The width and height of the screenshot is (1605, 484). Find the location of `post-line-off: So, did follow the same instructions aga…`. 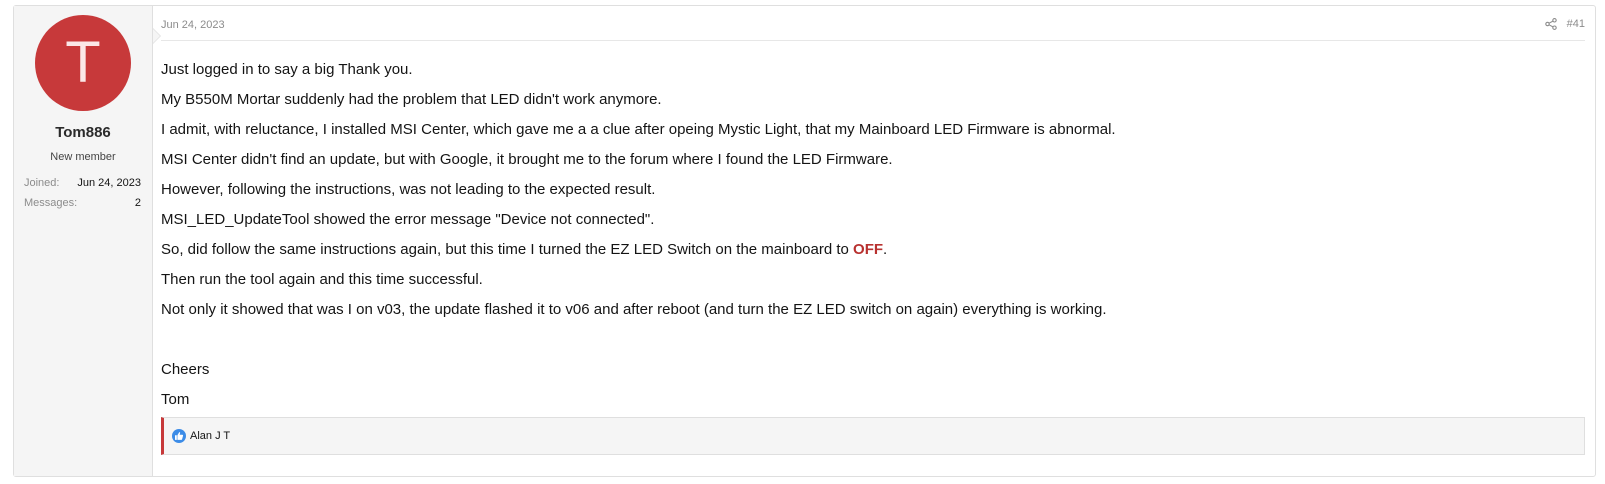

post-line-off: So, did follow the same instructions aga… is located at coordinates (873, 250).